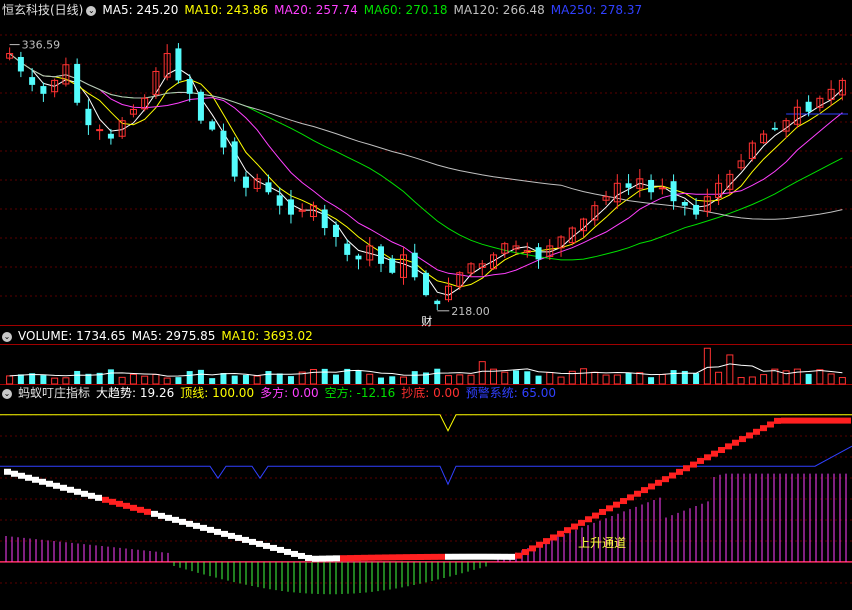  I want to click on top-line, so click(426, 423).